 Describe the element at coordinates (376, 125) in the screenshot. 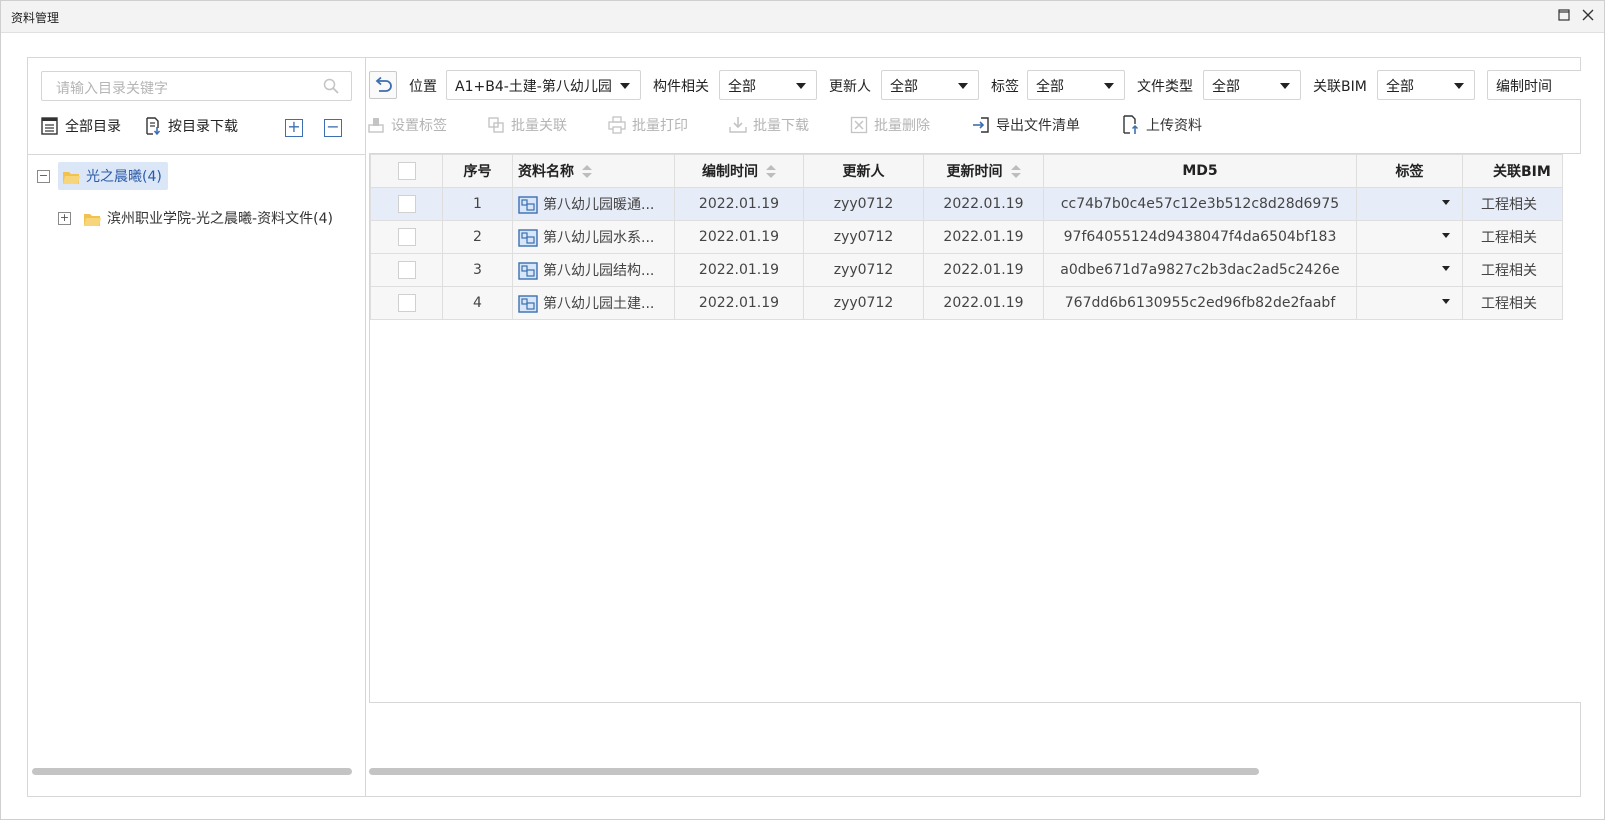

I see `tag-icon` at that location.